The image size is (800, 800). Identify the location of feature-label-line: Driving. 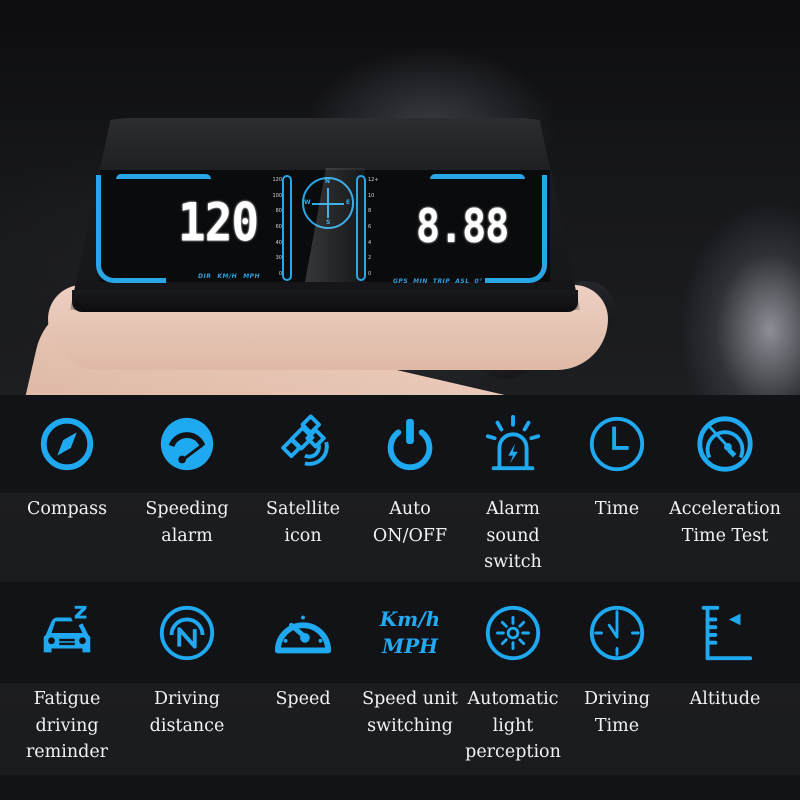
(187, 699).